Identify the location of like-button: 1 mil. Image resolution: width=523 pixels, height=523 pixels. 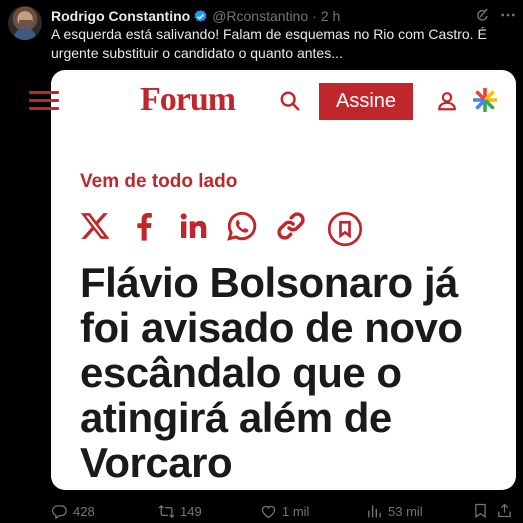
(284, 511).